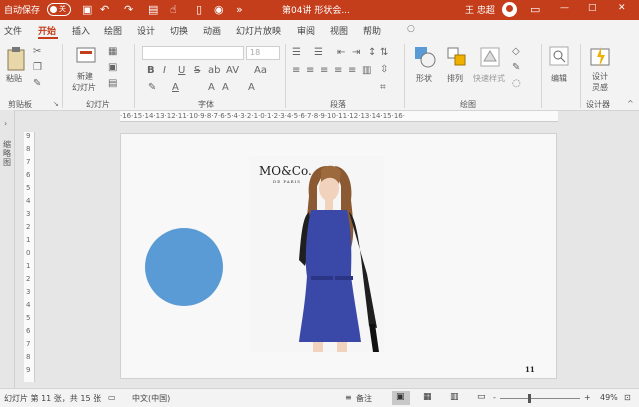  What do you see at coordinates (81, 30) in the screenshot?
I see `tab-insert: 插入` at bounding box center [81, 30].